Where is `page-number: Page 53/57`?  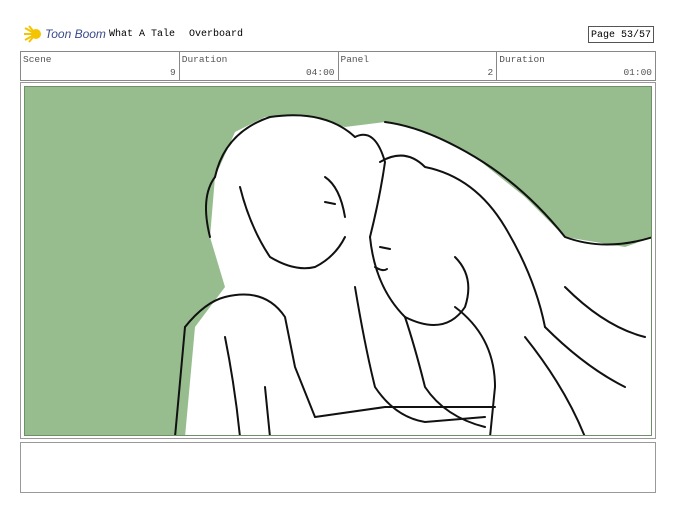
page-number: Page 53/57 is located at coordinates (621, 34).